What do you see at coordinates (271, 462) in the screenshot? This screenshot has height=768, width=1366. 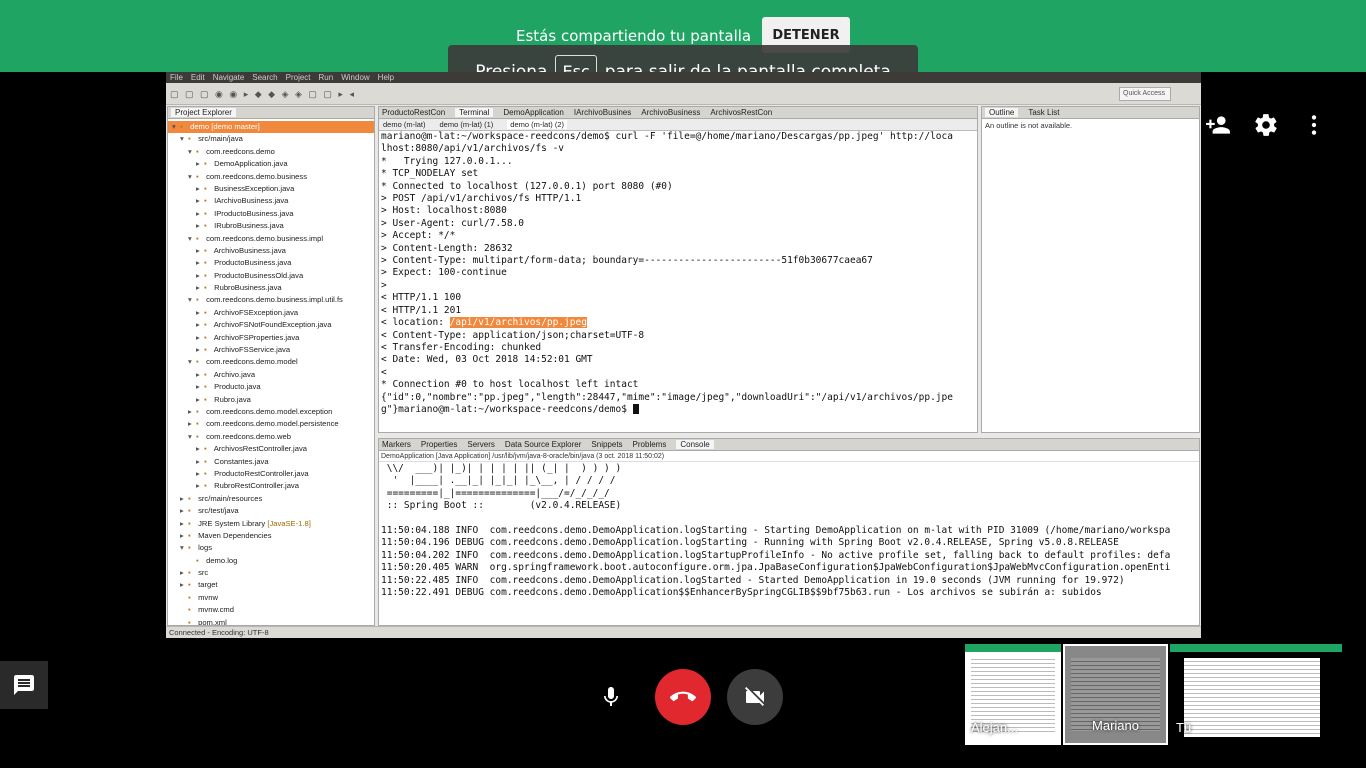 I see `tree-item: ▸ ▪ Constantes.java` at bounding box center [271, 462].